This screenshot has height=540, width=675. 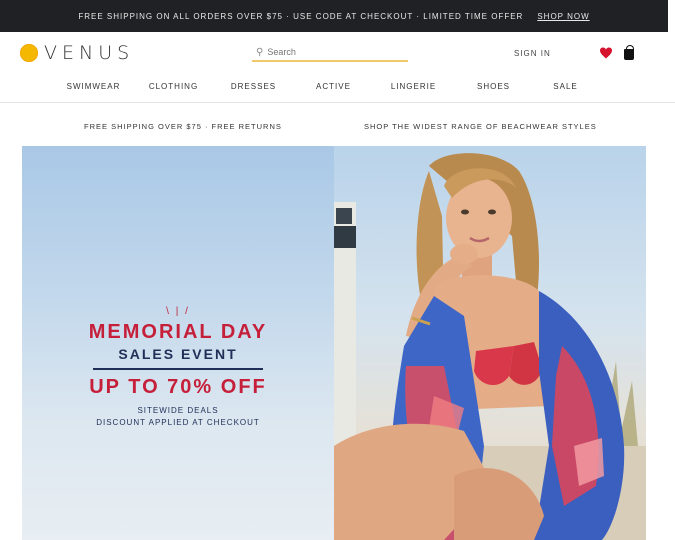 What do you see at coordinates (178, 311) in the screenshot?
I see `hero-decoration: \ | /` at bounding box center [178, 311].